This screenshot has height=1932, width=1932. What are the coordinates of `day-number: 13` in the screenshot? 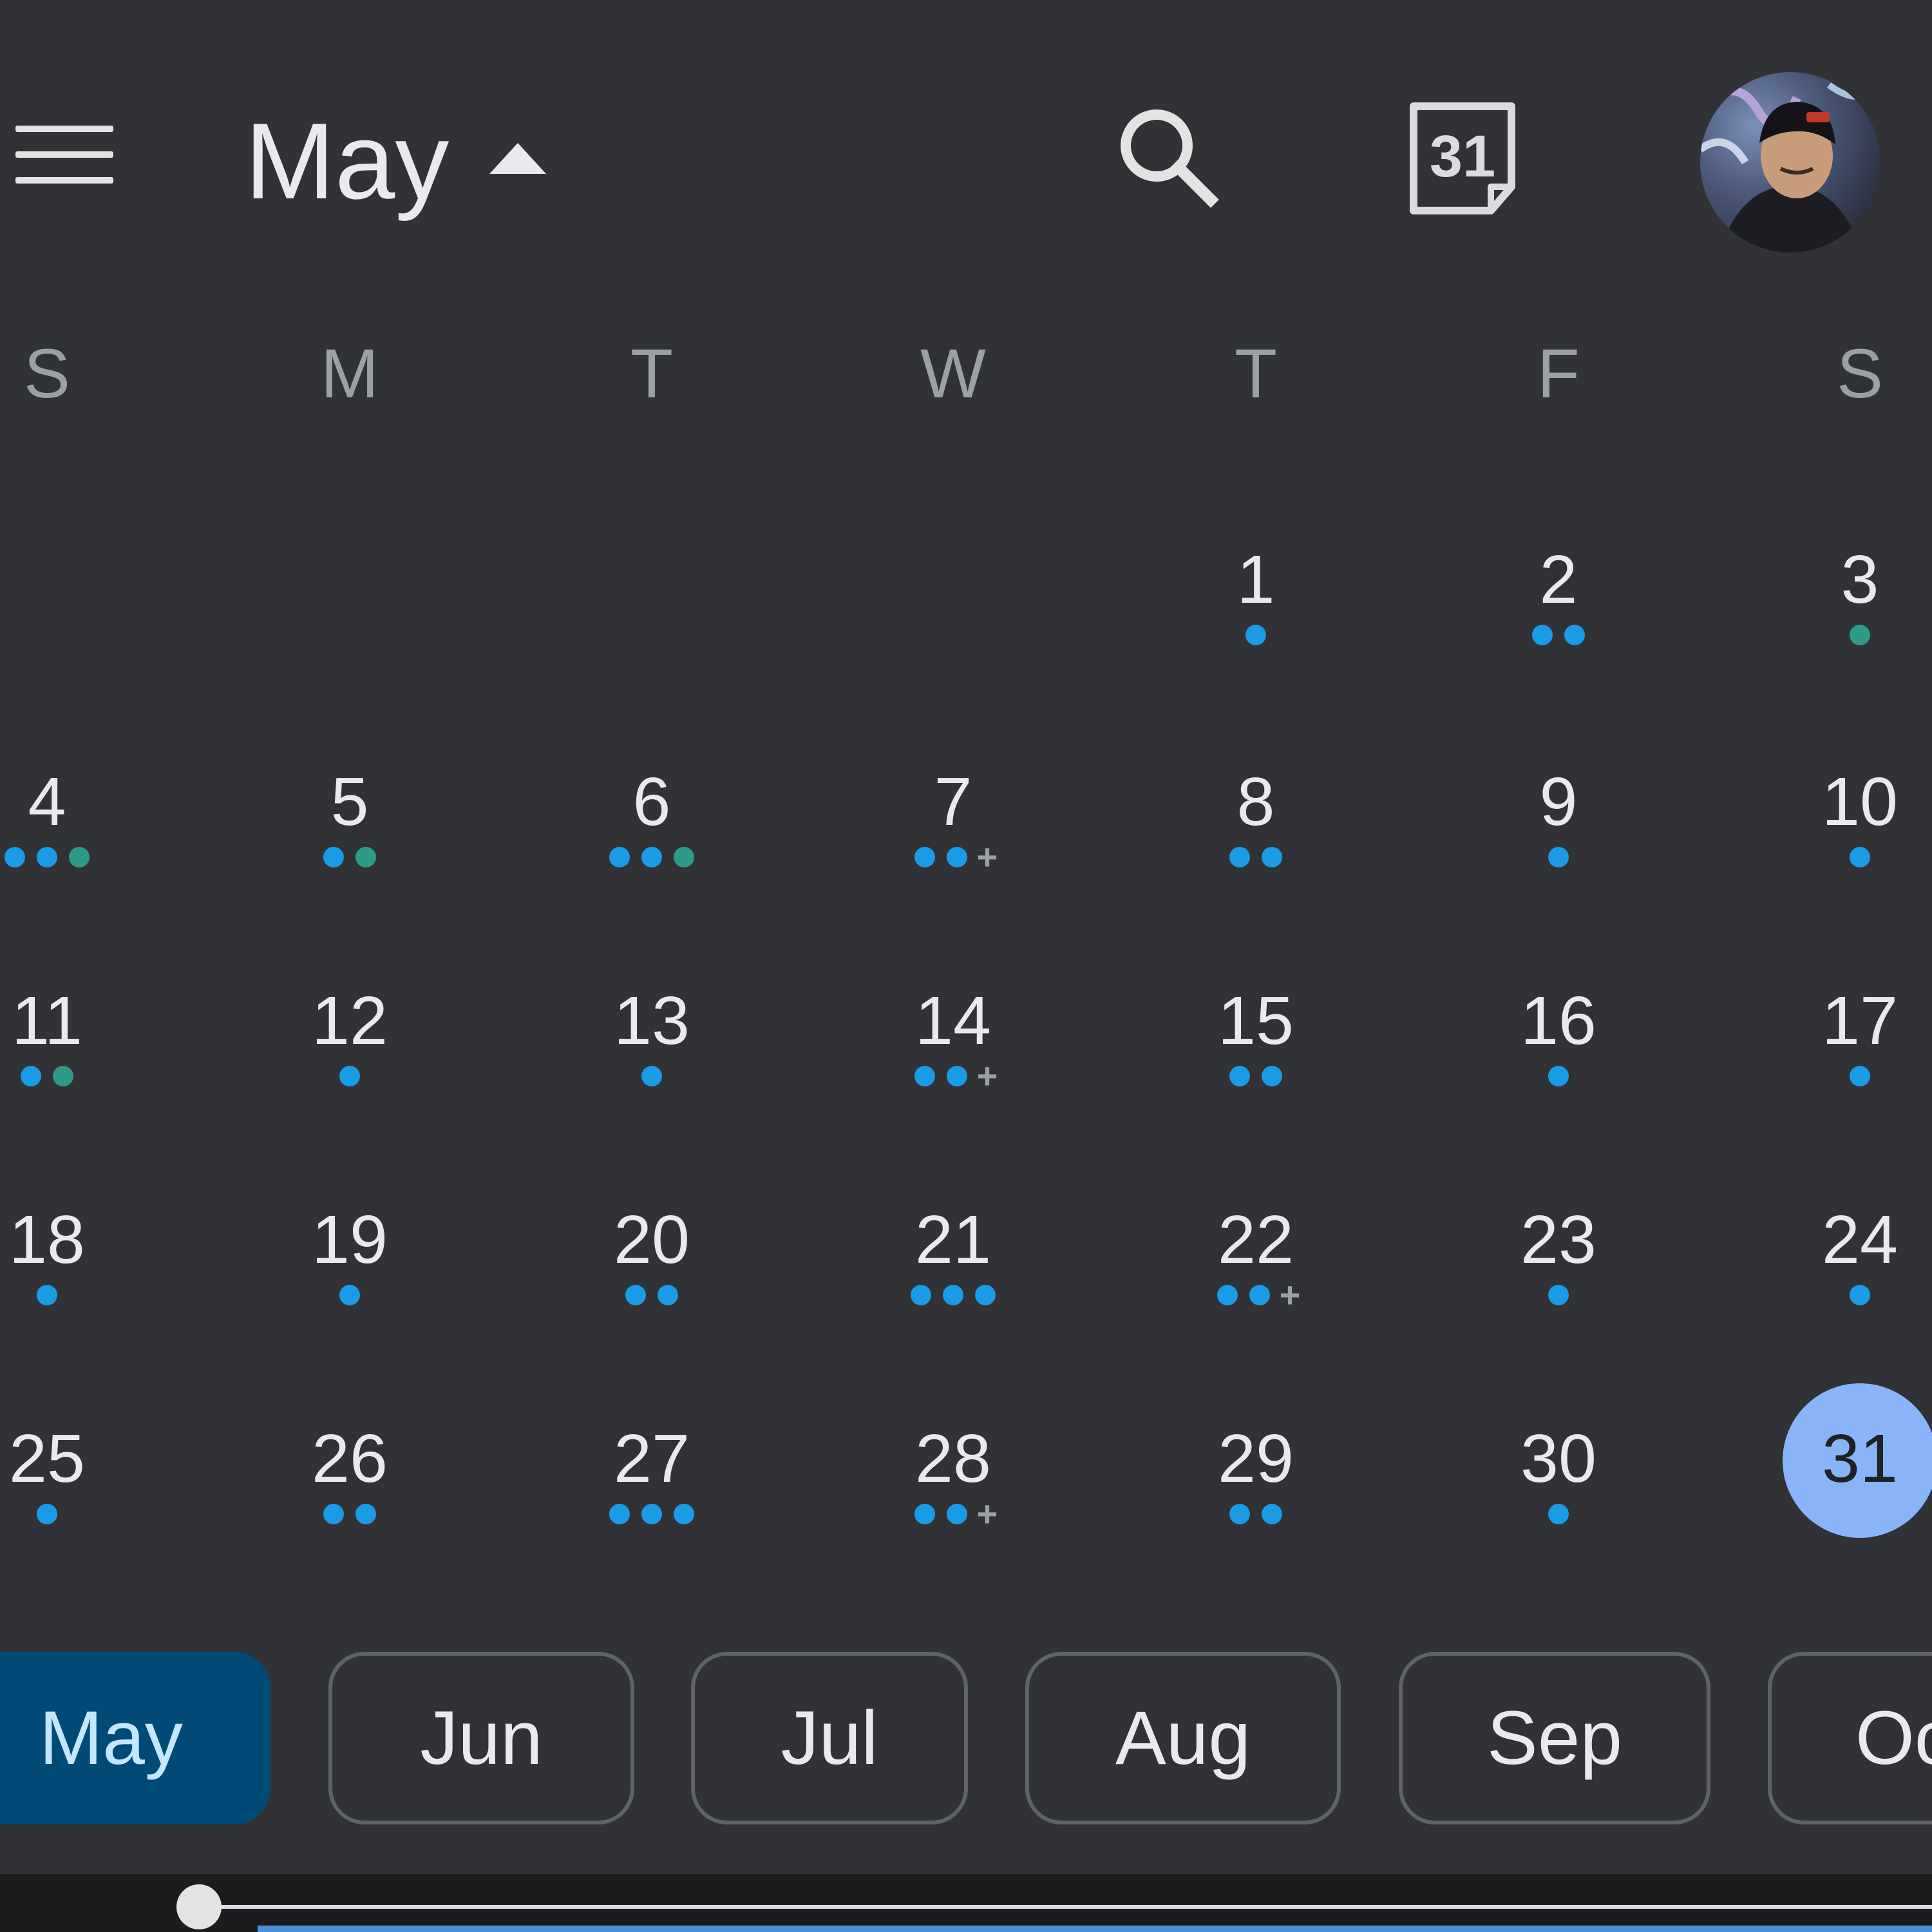 It's located at (652, 1021).